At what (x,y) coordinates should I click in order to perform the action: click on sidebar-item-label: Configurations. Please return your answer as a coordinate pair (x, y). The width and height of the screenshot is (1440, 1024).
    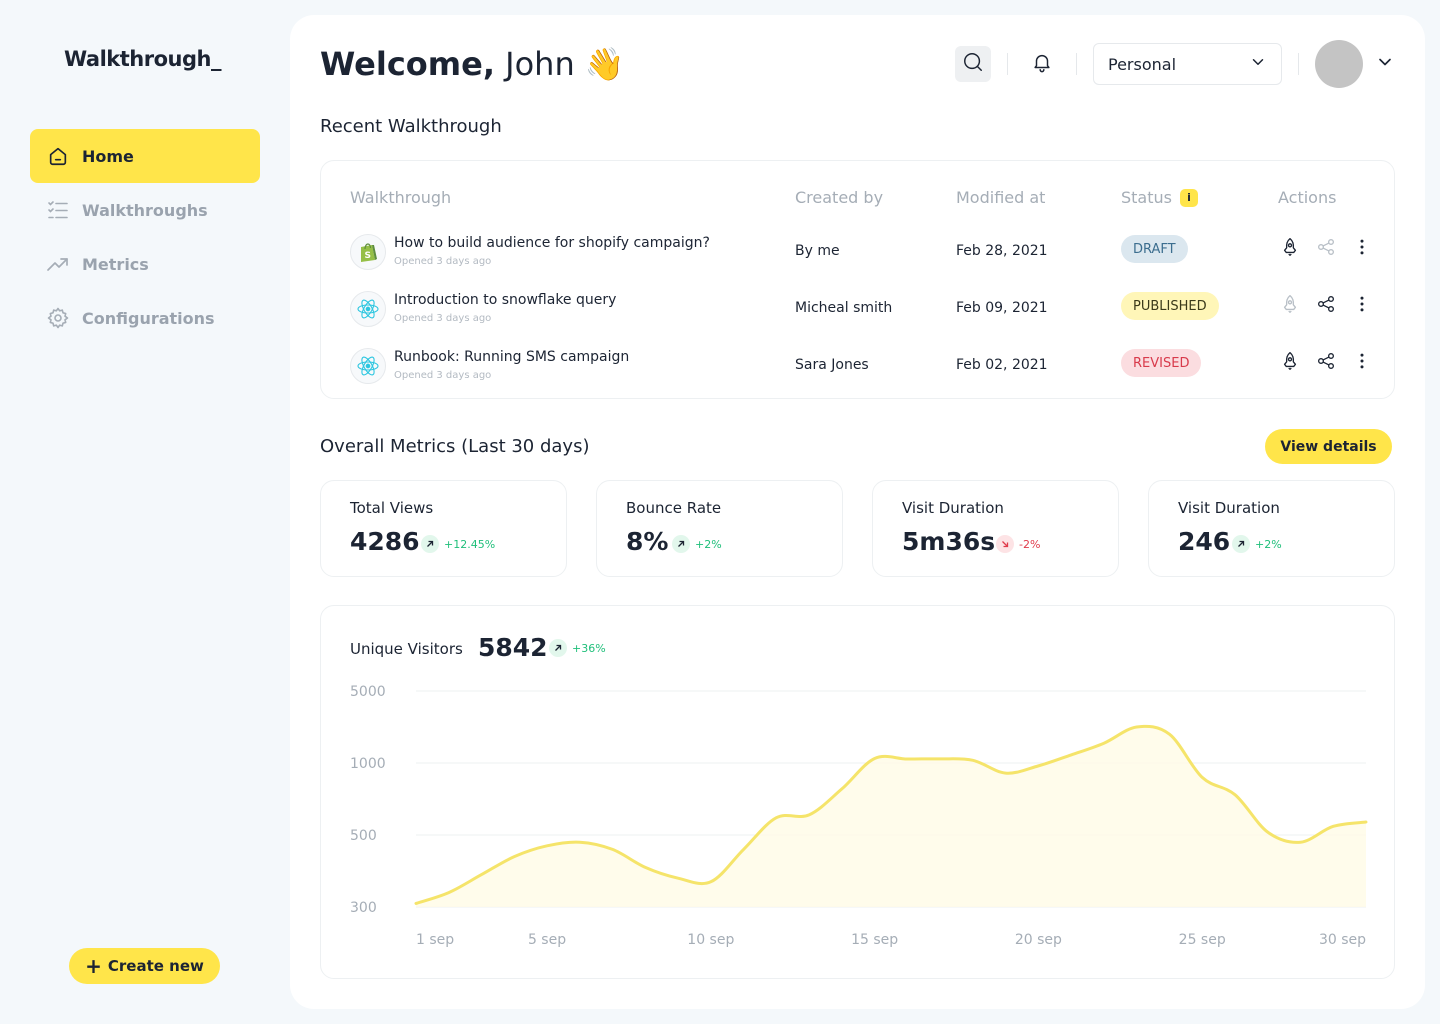
    Looking at the image, I should click on (148, 318).